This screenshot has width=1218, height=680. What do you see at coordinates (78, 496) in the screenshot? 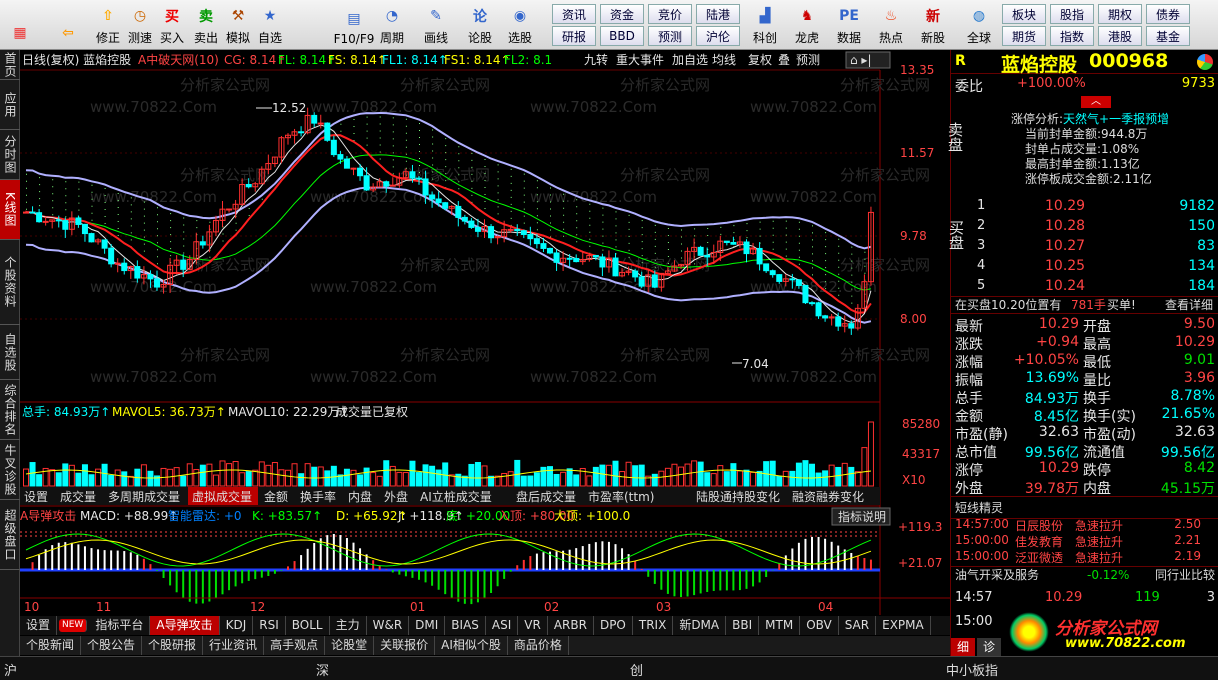
I see `volume-tab-1: 成交量` at bounding box center [78, 496].